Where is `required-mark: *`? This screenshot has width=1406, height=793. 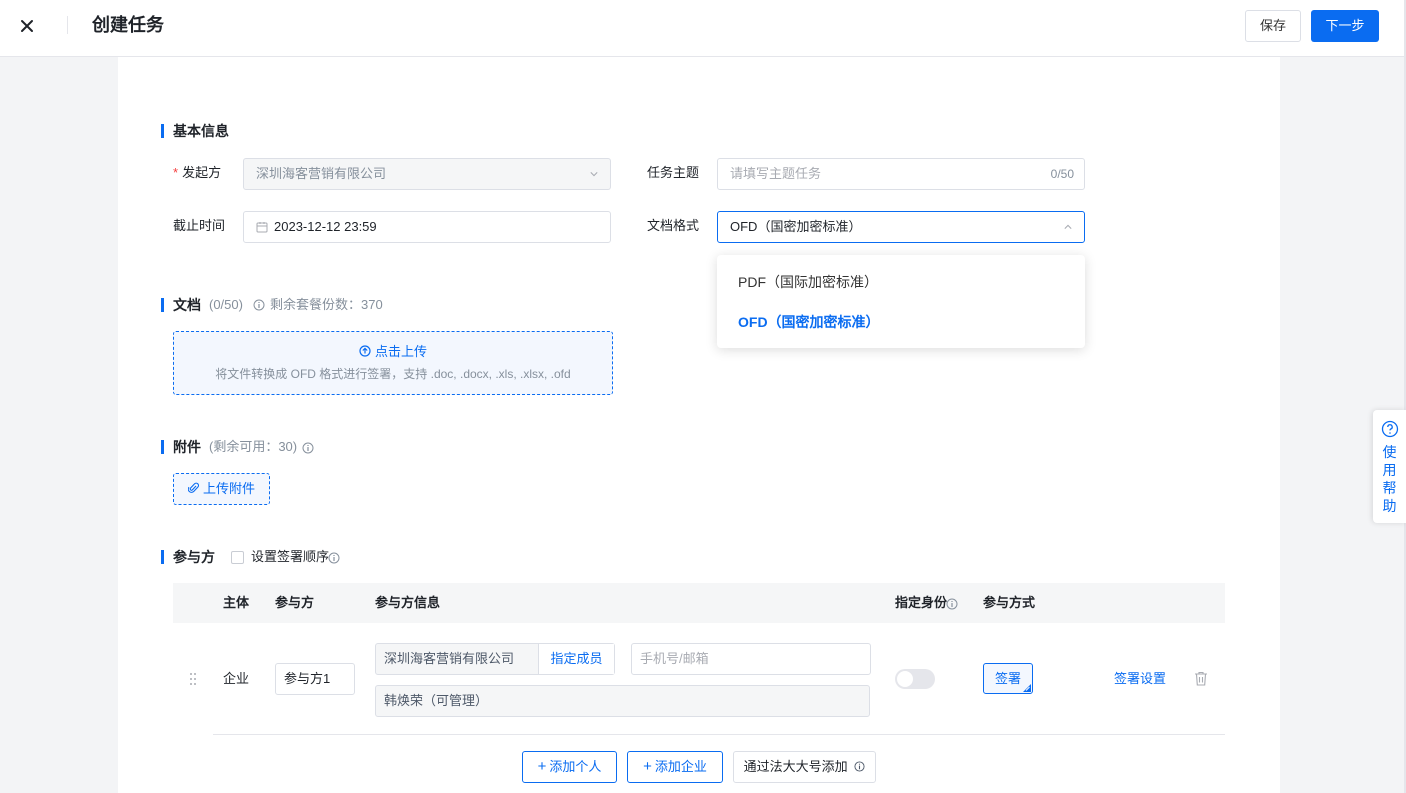
required-mark: * is located at coordinates (176, 172).